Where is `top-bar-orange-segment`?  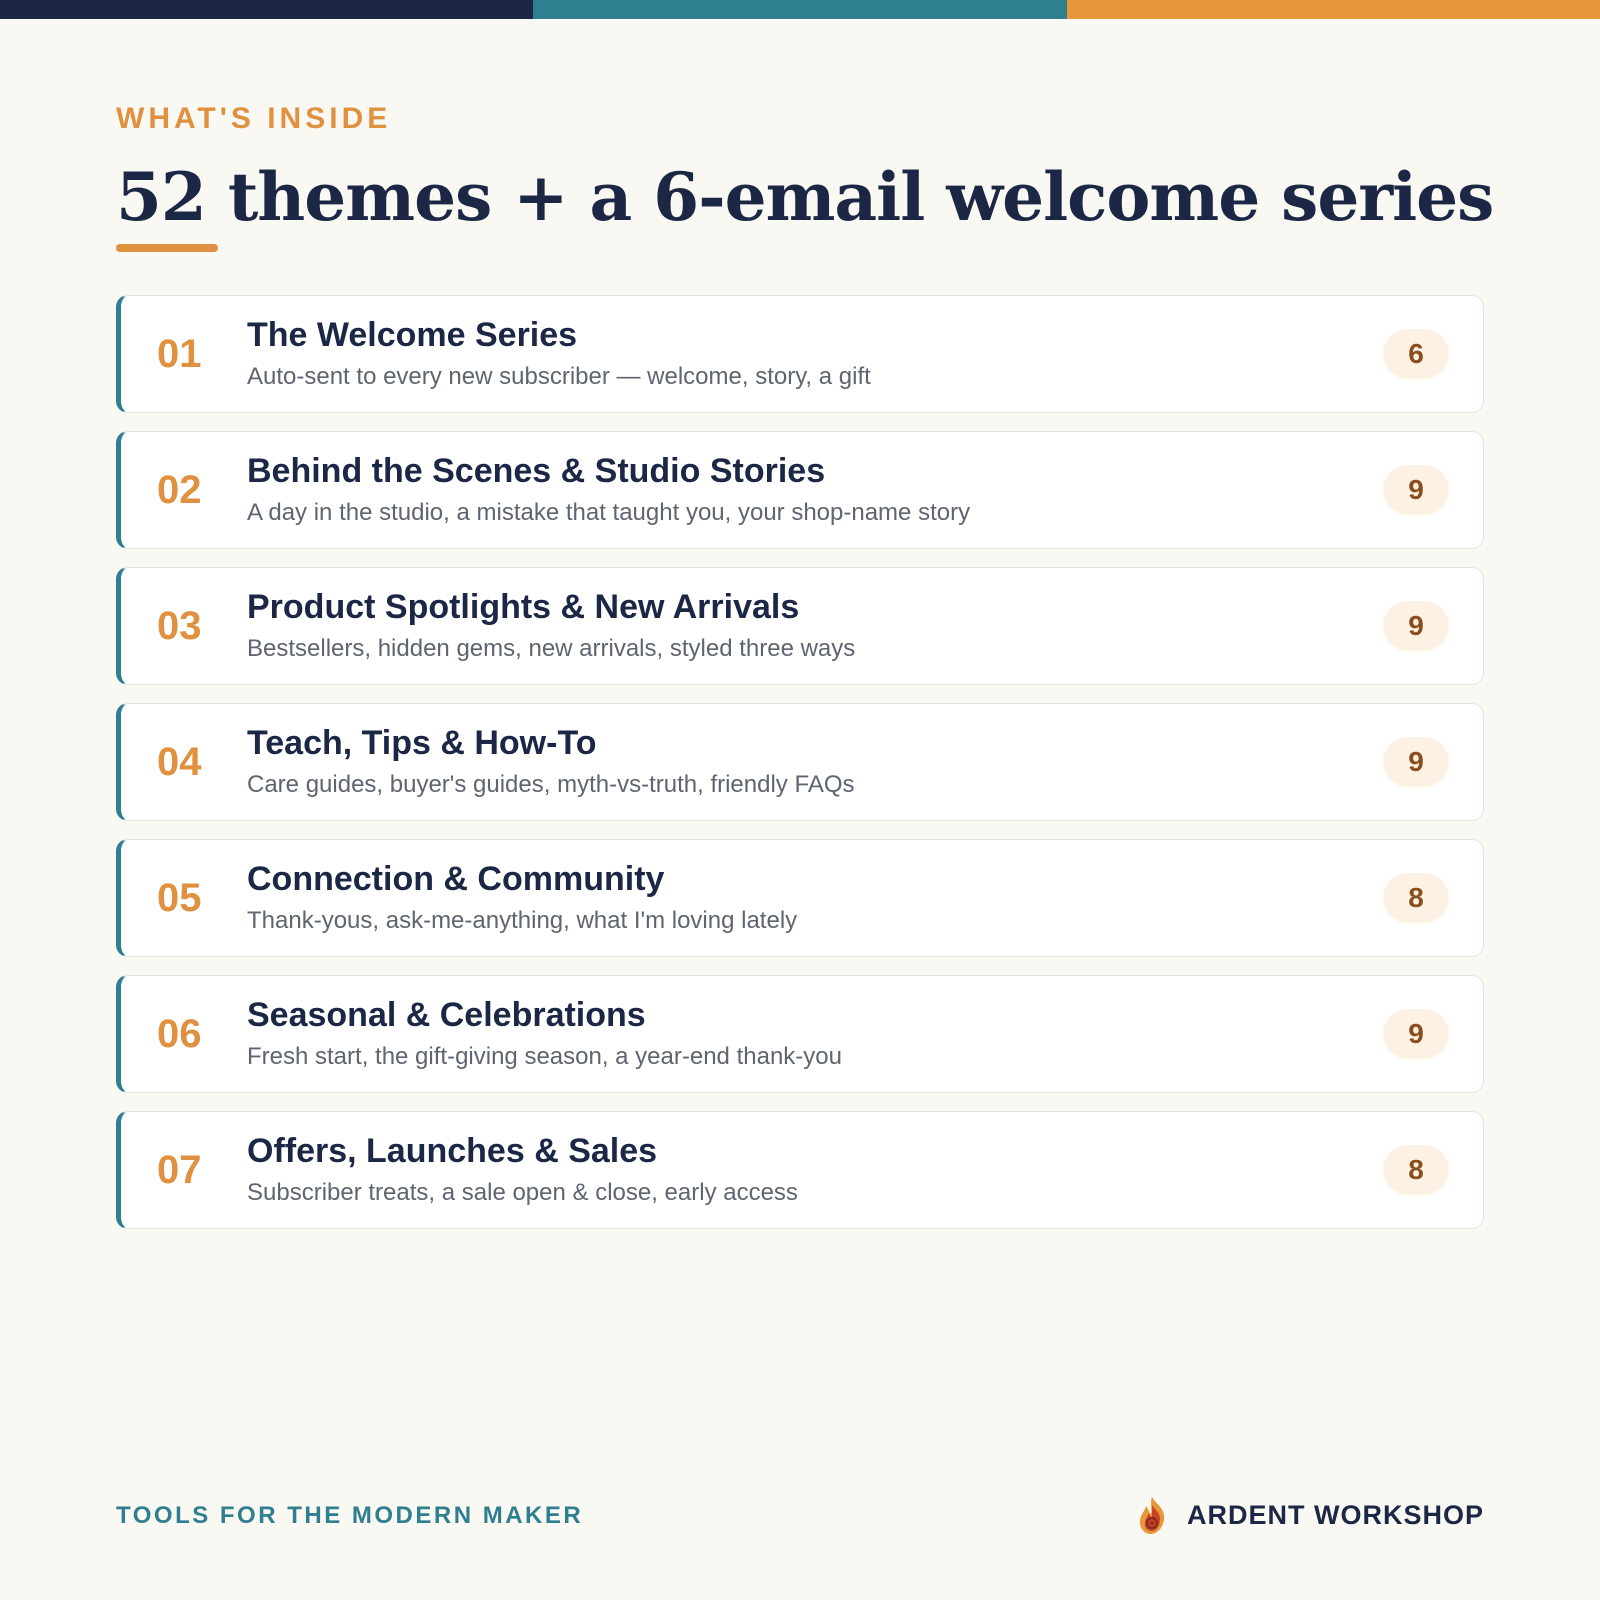 top-bar-orange-segment is located at coordinates (1333, 9).